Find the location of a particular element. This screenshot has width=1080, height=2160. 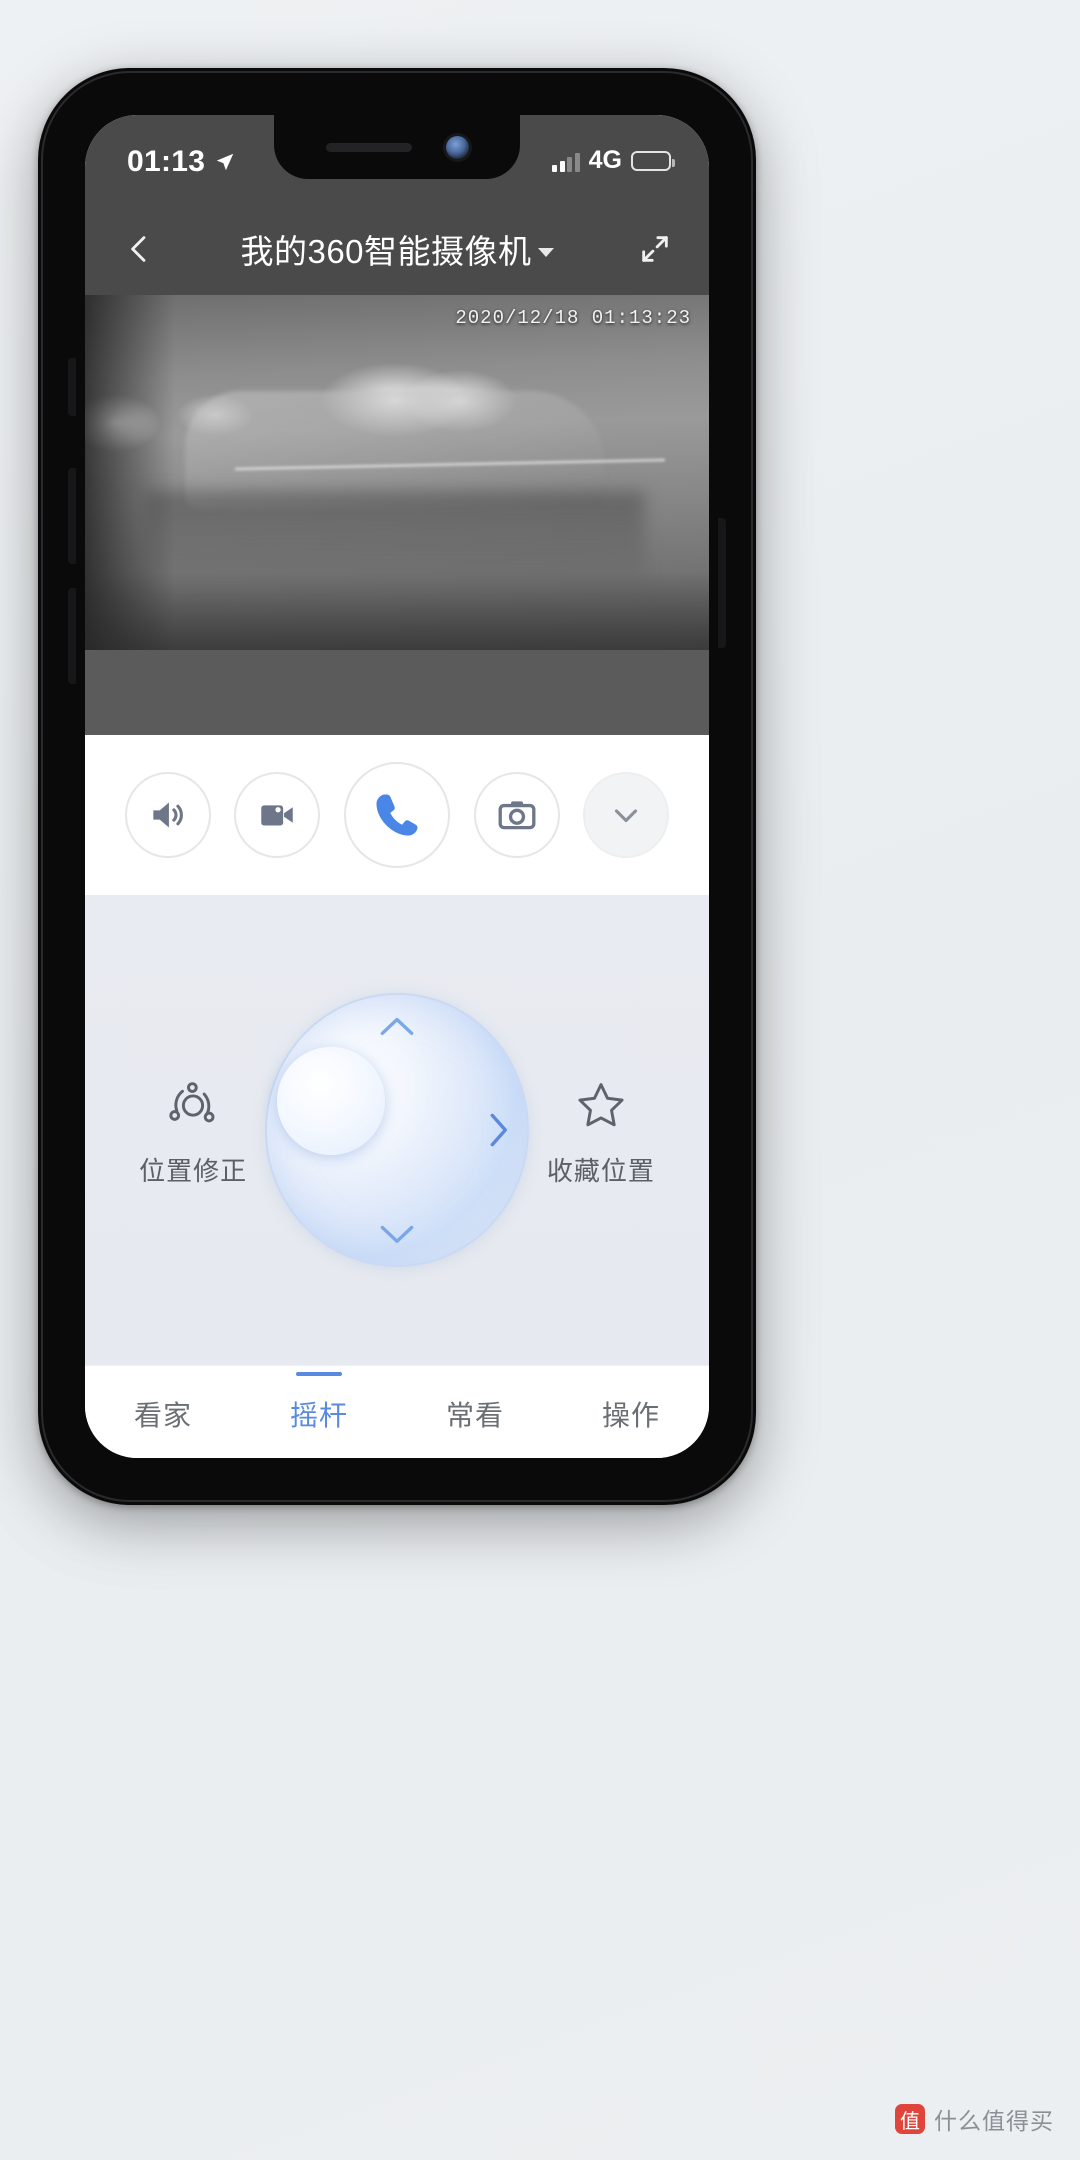

collapse-controls-button is located at coordinates (626, 815).